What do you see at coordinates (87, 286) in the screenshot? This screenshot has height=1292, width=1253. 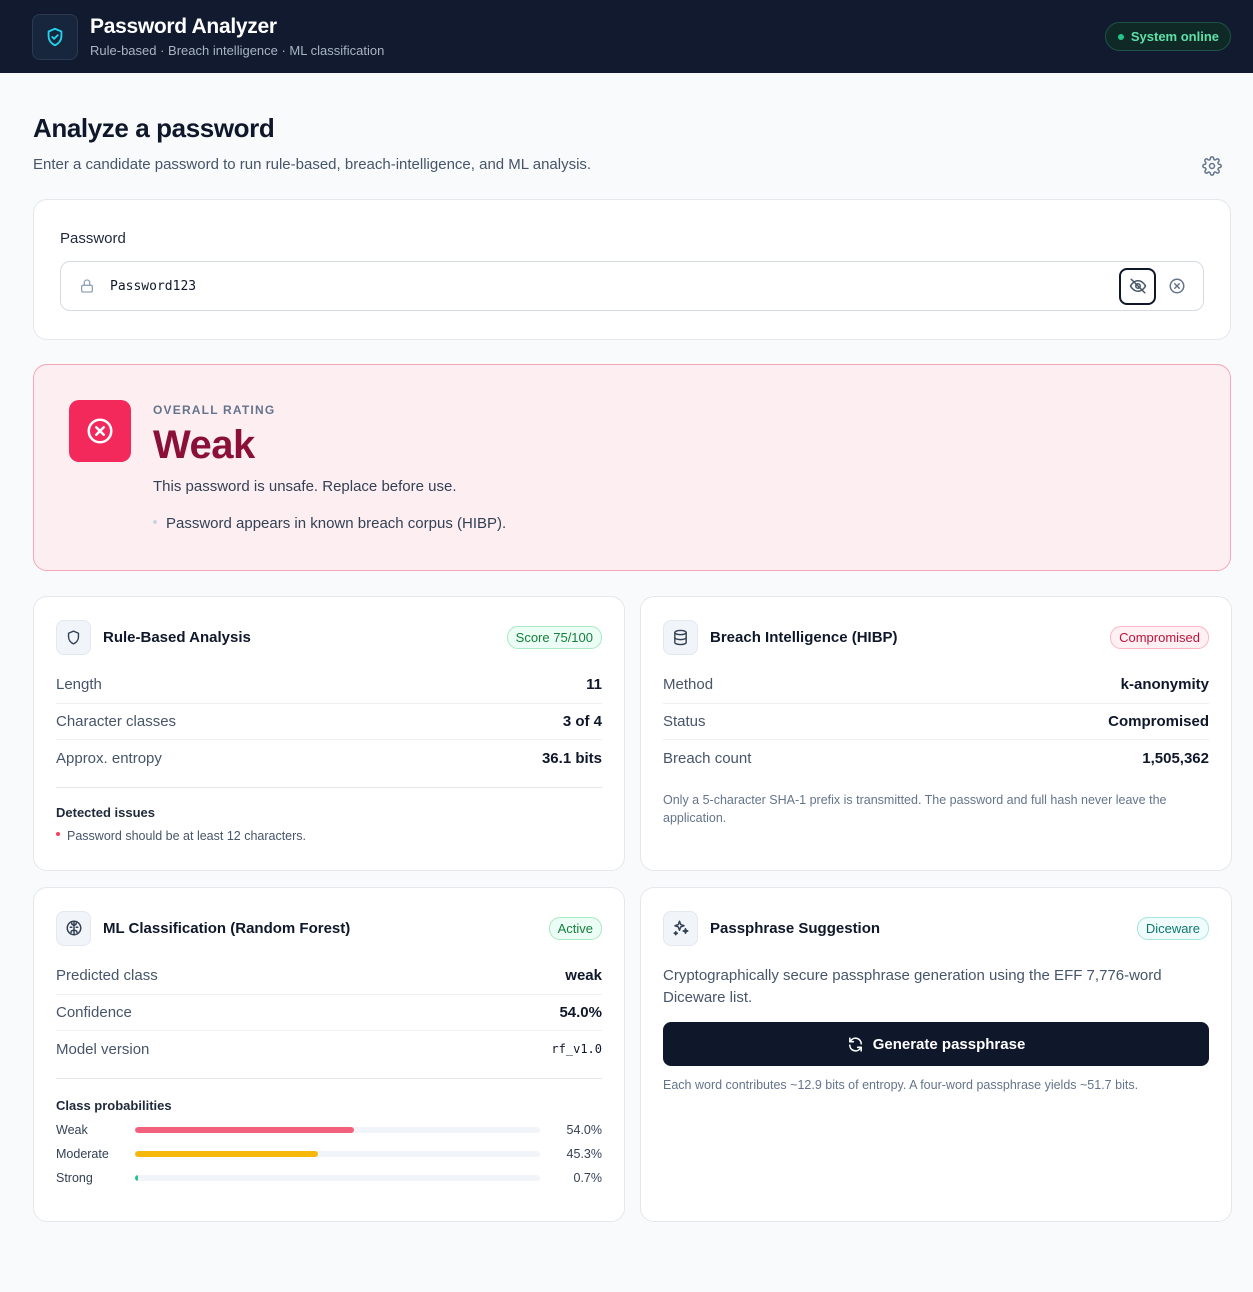 I see `lock-icon` at bounding box center [87, 286].